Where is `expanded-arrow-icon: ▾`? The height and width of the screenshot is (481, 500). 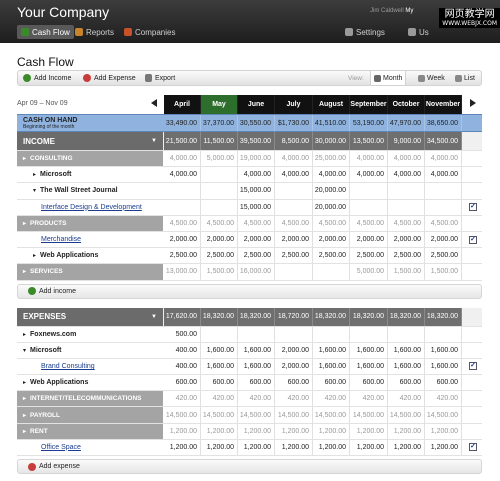 expanded-arrow-icon: ▾ is located at coordinates (34, 190).